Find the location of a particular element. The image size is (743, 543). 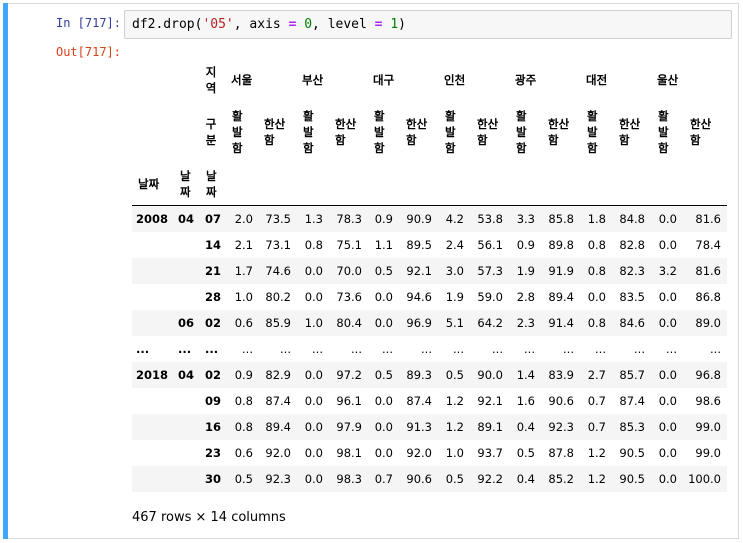

table-cell: 3.2 is located at coordinates (667, 271).